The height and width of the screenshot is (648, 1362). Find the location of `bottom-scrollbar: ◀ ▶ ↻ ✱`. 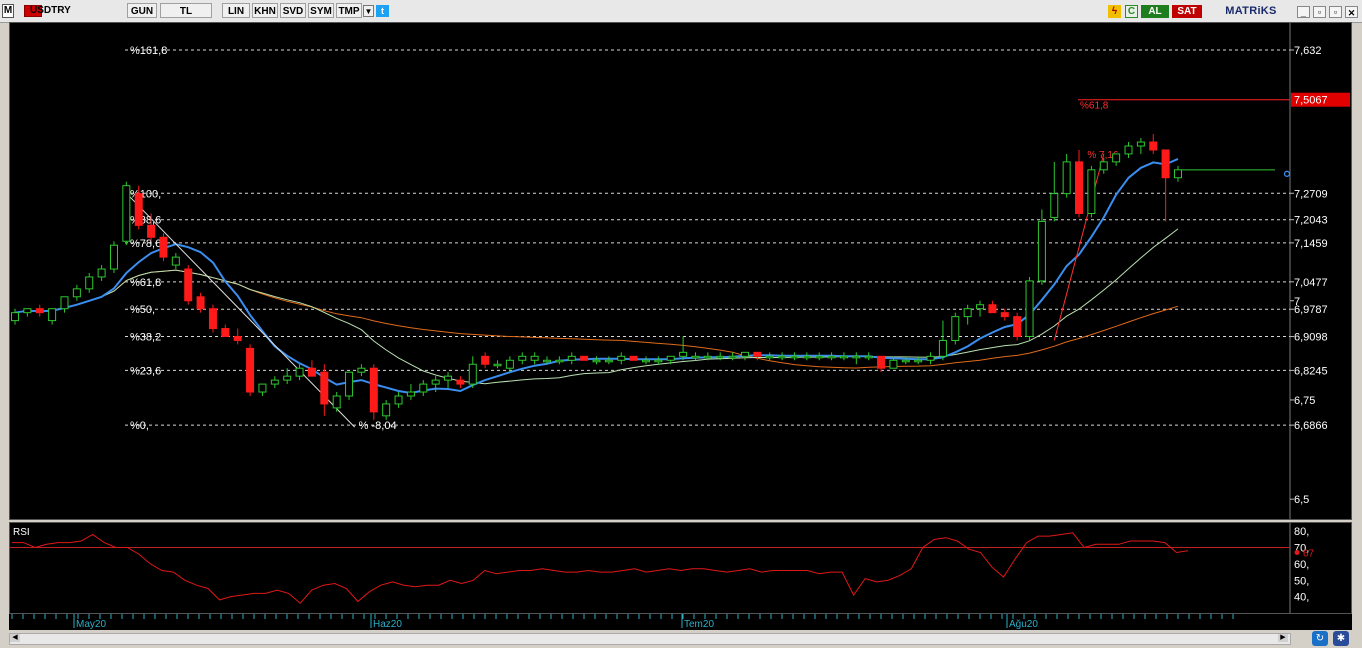

bottom-scrollbar: ◀ ▶ ↻ ✱ is located at coordinates (681, 639).